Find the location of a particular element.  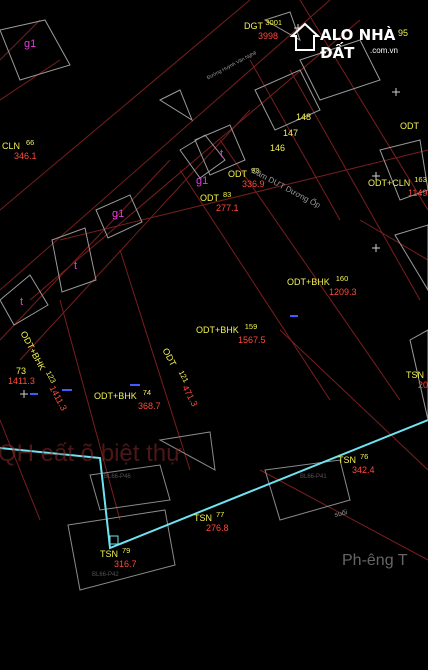

parcel-79: TSN 79 316.7 is located at coordinates (118, 557).